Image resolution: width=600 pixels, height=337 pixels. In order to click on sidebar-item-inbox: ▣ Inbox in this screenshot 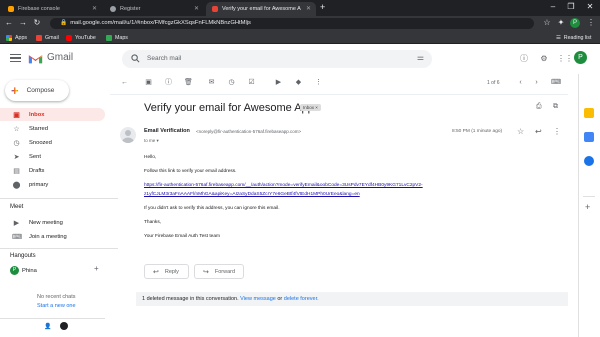, I will do `click(52, 114)`.